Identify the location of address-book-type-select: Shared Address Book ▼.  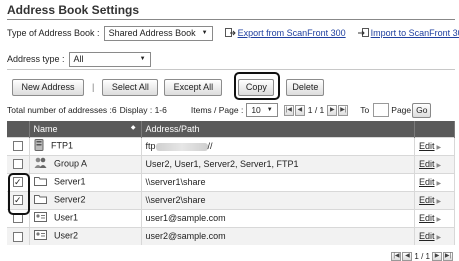
(158, 33).